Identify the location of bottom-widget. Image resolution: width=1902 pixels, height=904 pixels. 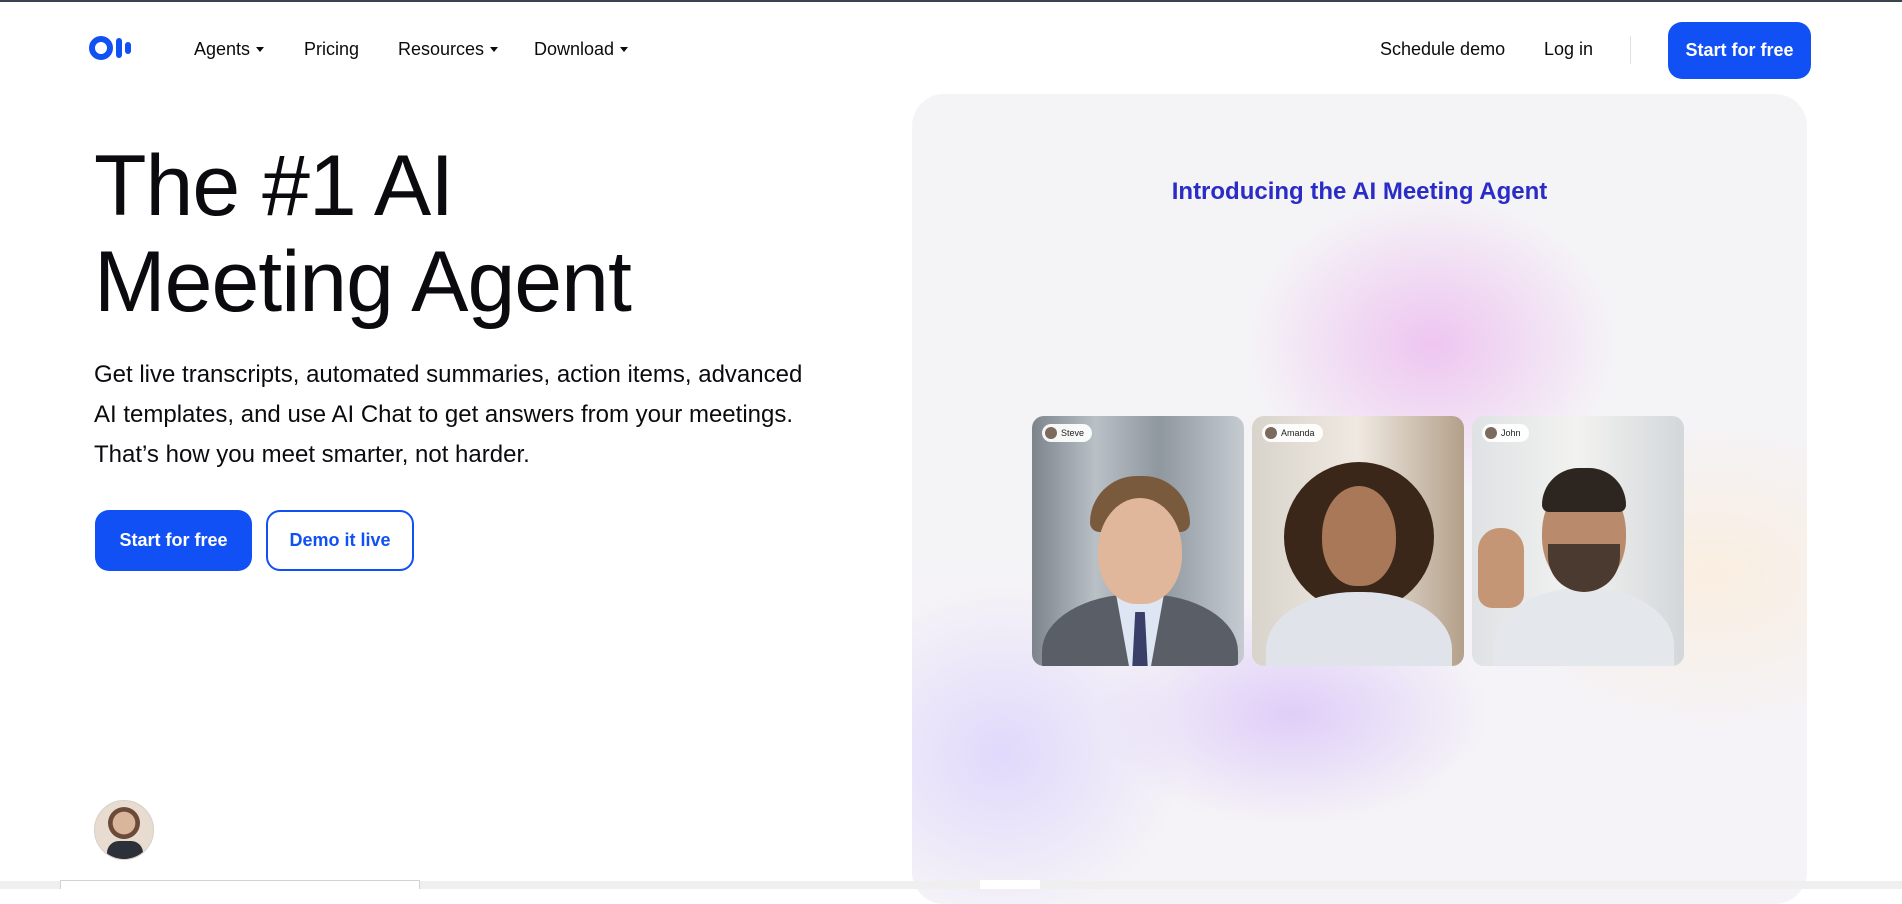
(240, 884).